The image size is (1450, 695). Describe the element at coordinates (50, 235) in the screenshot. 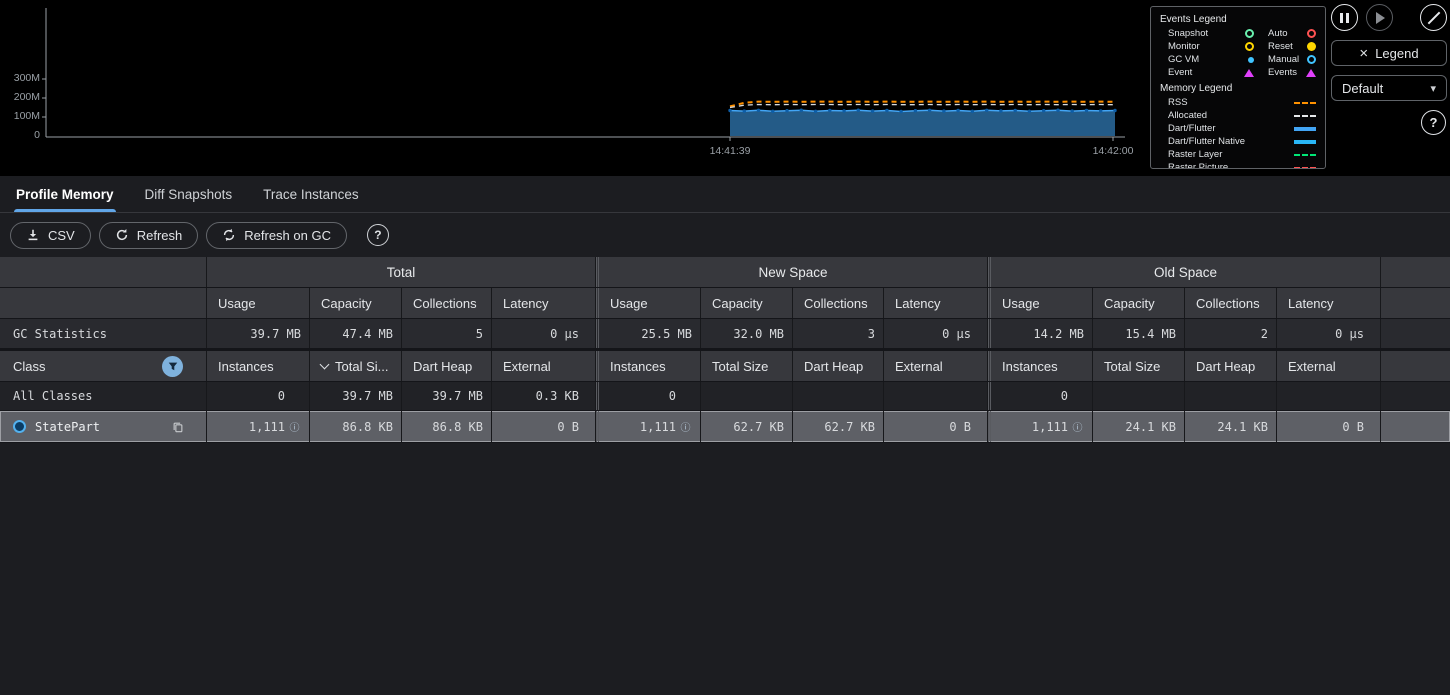

I see `csv-button: CSV` at that location.